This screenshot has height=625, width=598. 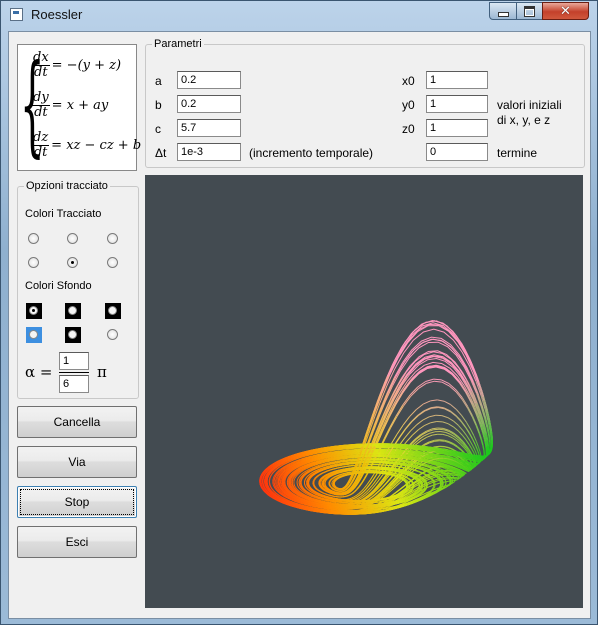 What do you see at coordinates (67, 186) in the screenshot?
I see `plot-options-legend: Opzioni tracciato` at bounding box center [67, 186].